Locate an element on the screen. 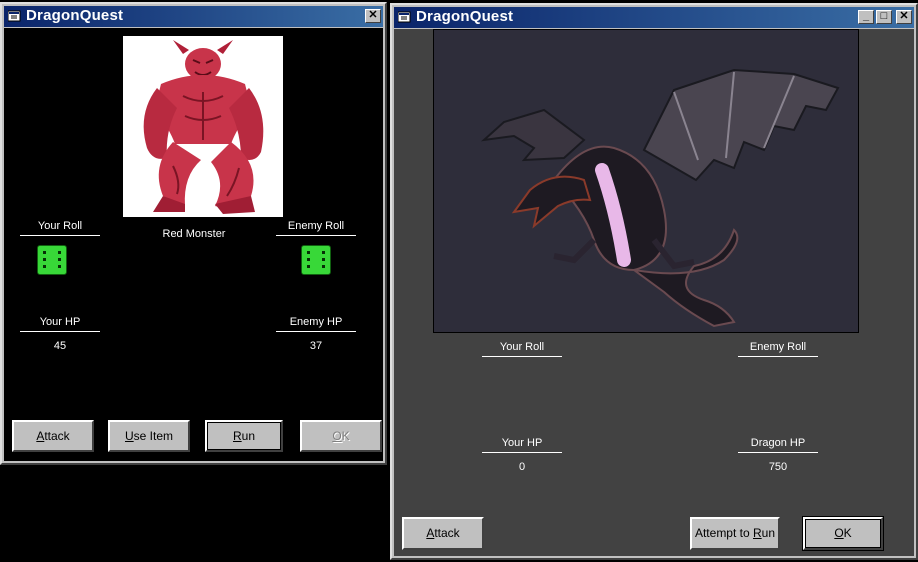 This screenshot has height=562, width=918. monster-image is located at coordinates (203, 126).